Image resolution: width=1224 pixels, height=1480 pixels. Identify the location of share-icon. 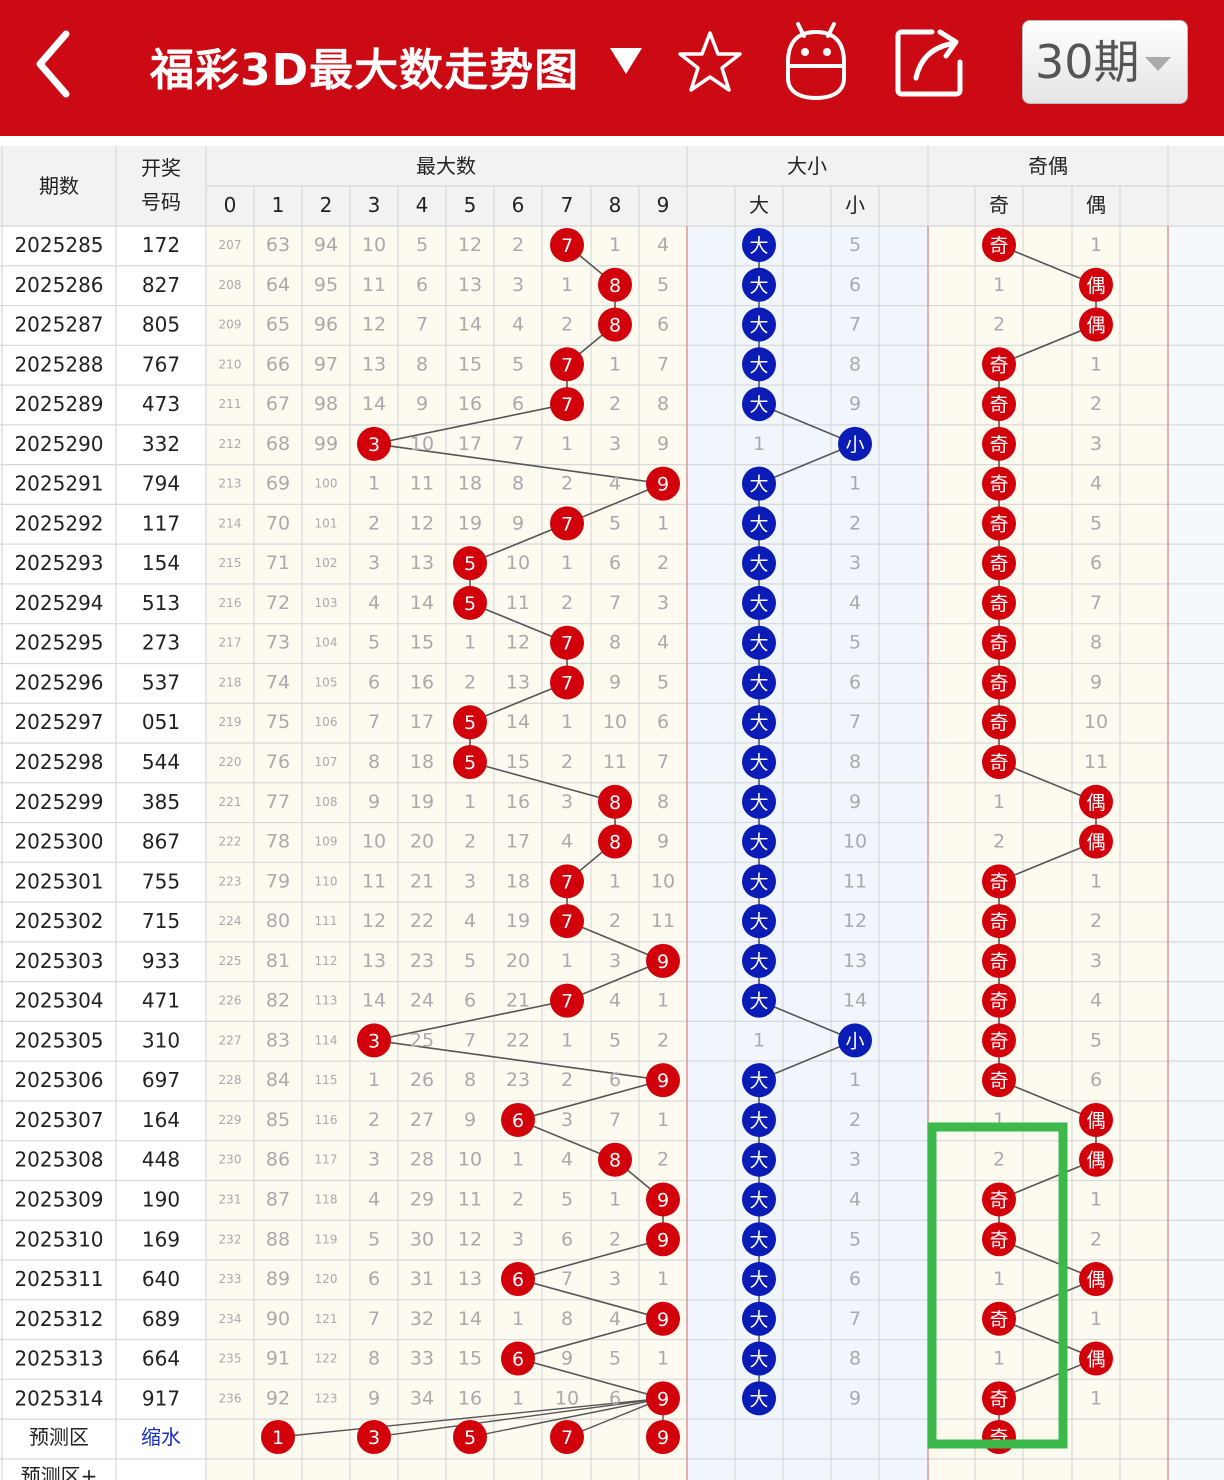
(930, 62).